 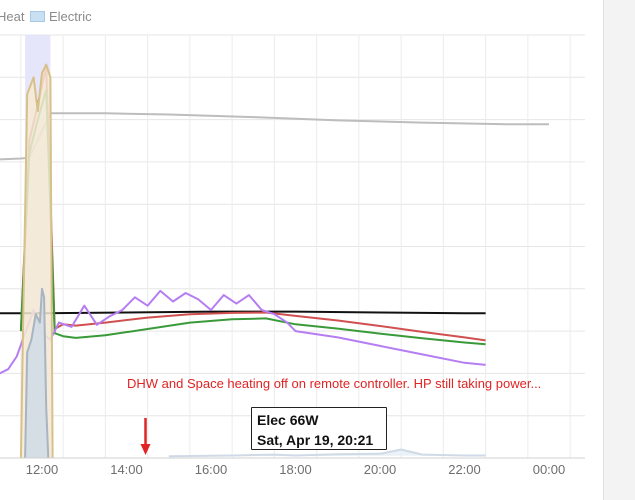 I want to click on x-tick-label: 18:00, so click(x=295, y=469).